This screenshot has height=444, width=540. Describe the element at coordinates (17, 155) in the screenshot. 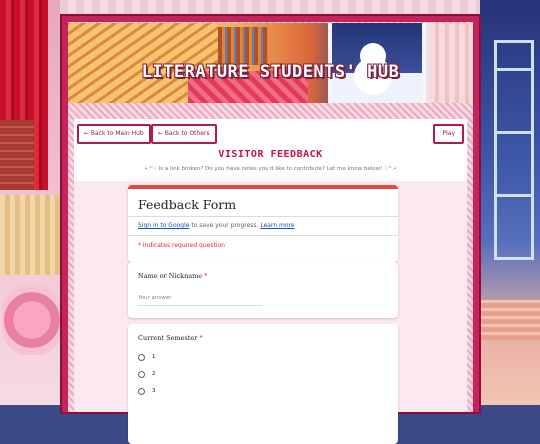

I see `brick-chimney` at that location.